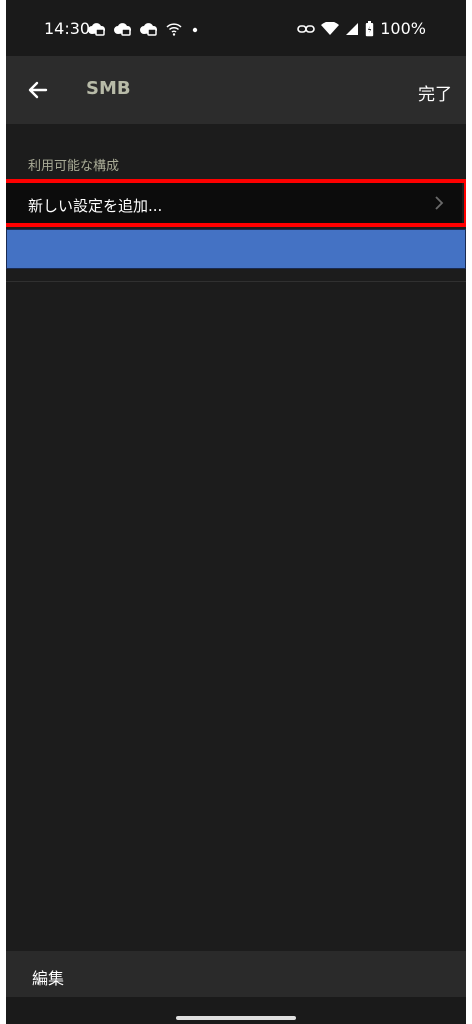 This screenshot has width=472, height=1024. What do you see at coordinates (195, 30) in the screenshot?
I see `dot-icon` at bounding box center [195, 30].